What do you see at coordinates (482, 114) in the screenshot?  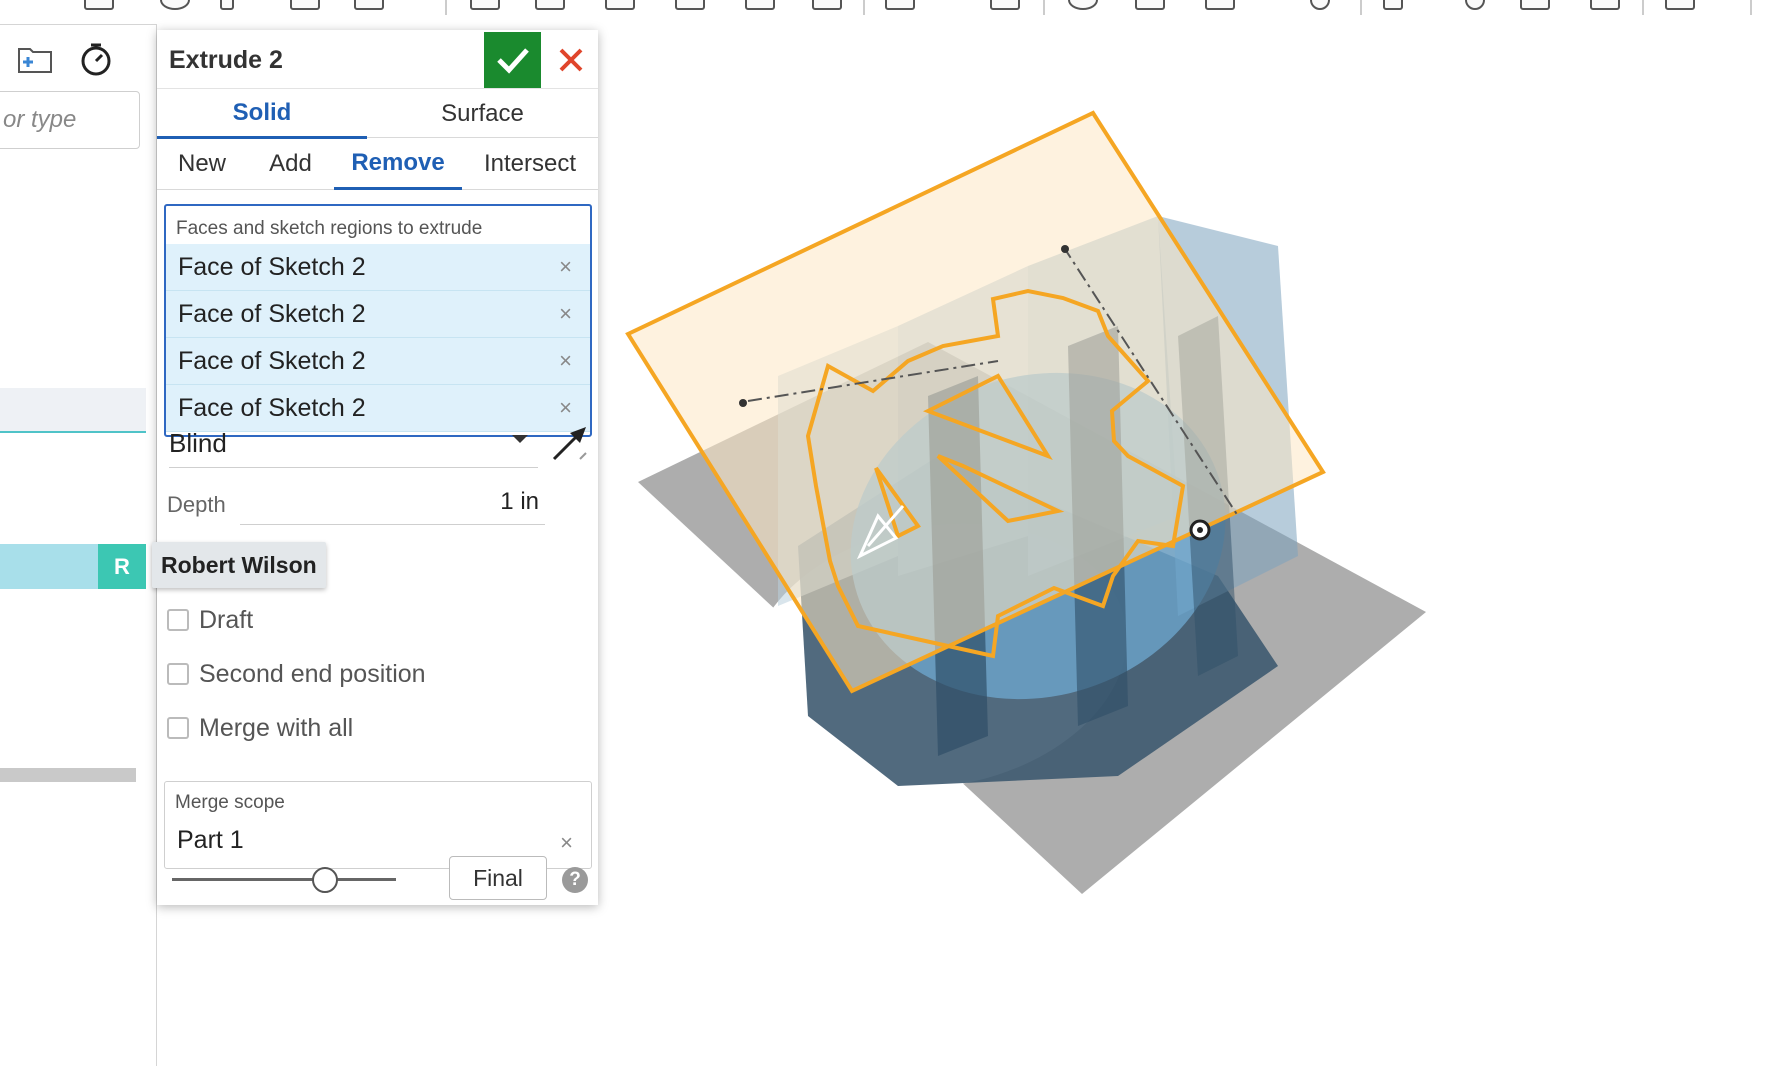 I see `tab-surface: Surface` at bounding box center [482, 114].